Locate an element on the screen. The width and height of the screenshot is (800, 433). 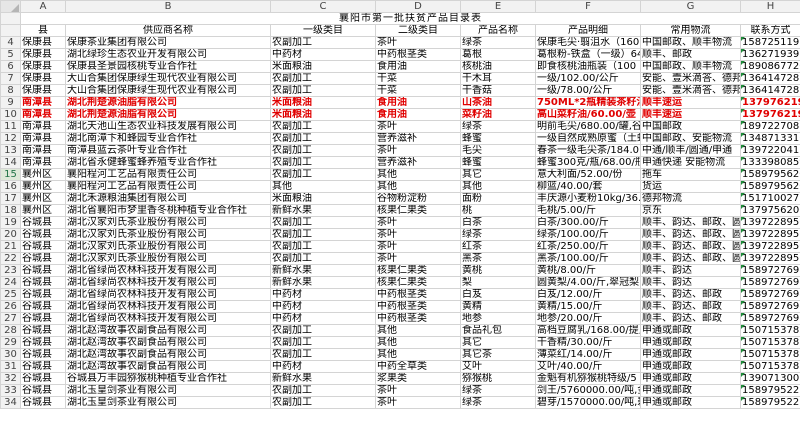
cell-product-detail: 碧芽/1570000.00/吨,碧 is located at coordinates (588, 402).